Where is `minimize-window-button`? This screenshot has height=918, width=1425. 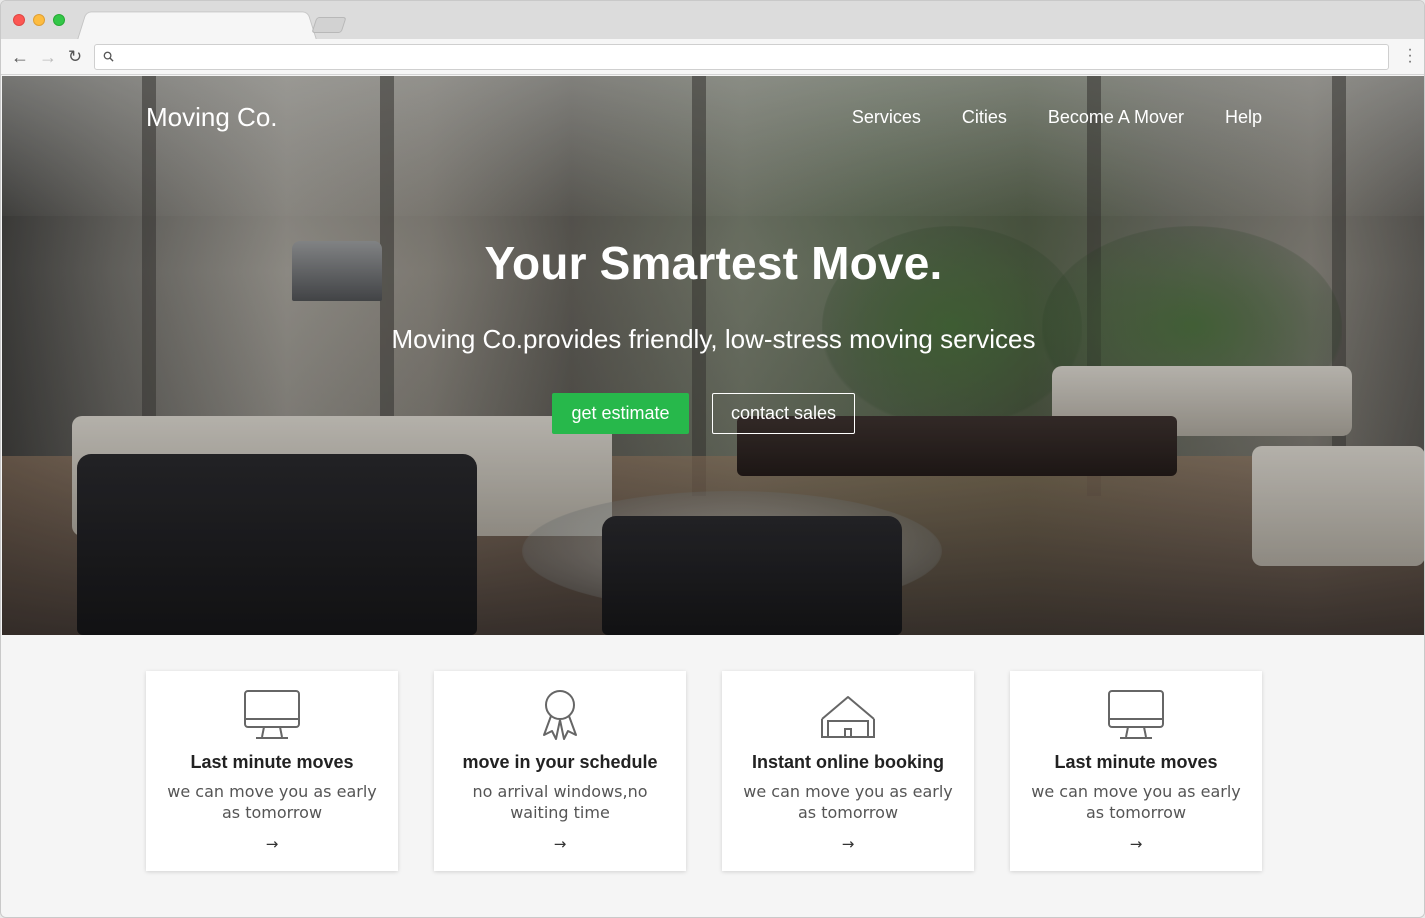 minimize-window-button is located at coordinates (39, 20).